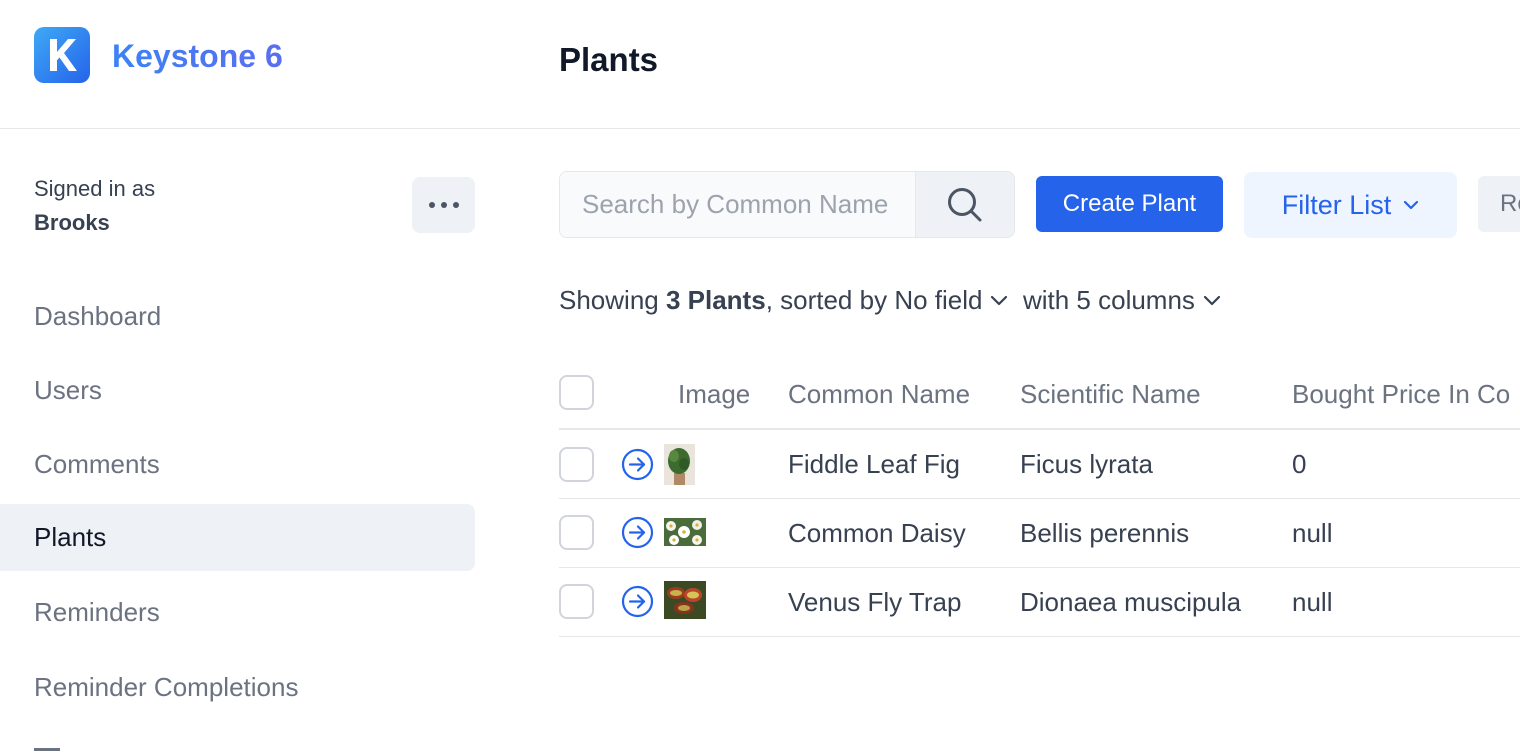  I want to click on cell-common-name: Common Daisy, so click(877, 532).